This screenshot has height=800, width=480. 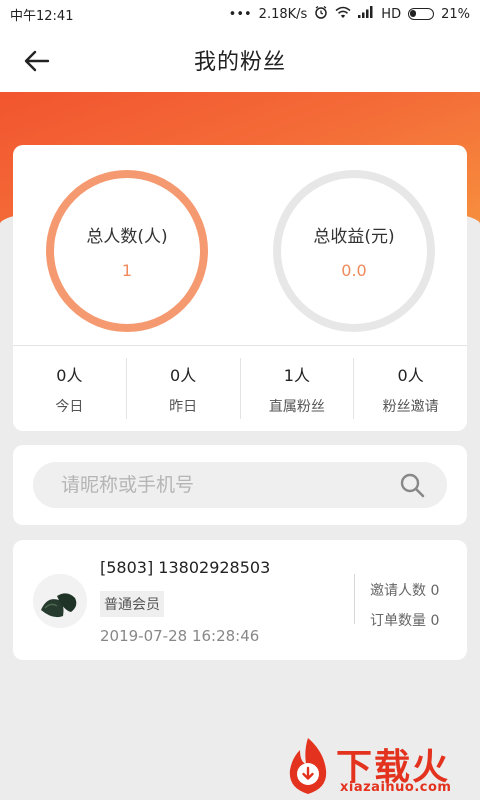 I want to click on order-count: 订单数量 0, so click(x=405, y=621).